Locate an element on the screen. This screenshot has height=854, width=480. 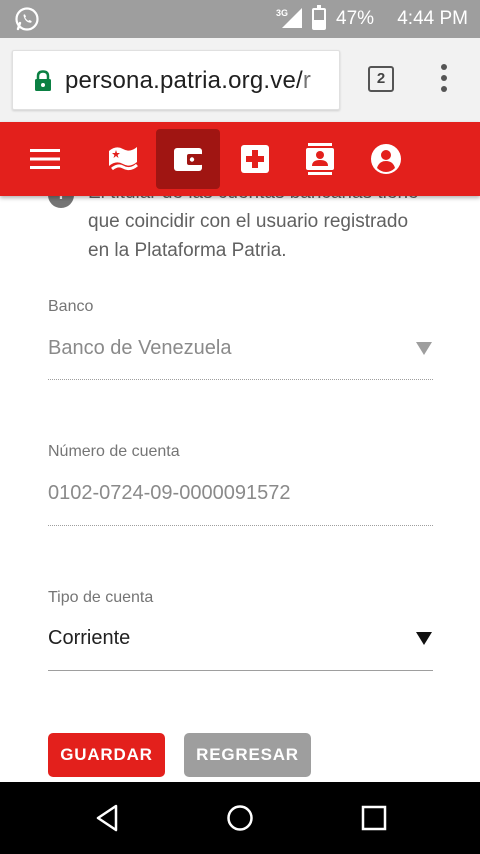
account-type-select: Corriente is located at coordinates (89, 638).